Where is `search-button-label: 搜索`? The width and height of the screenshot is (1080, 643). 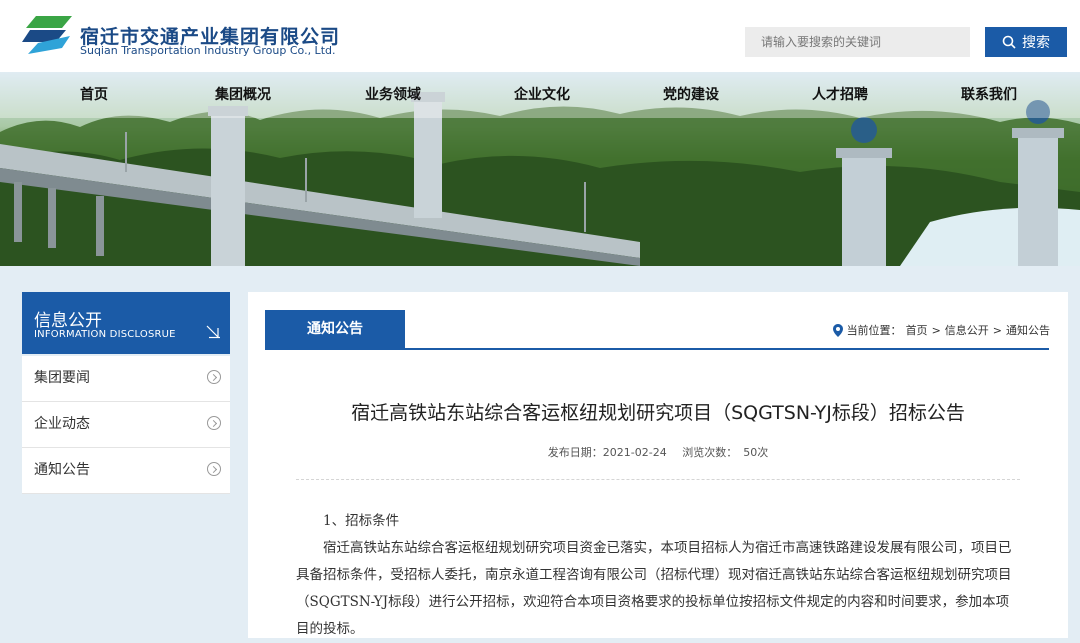
search-button-label: 搜索 is located at coordinates (1036, 43).